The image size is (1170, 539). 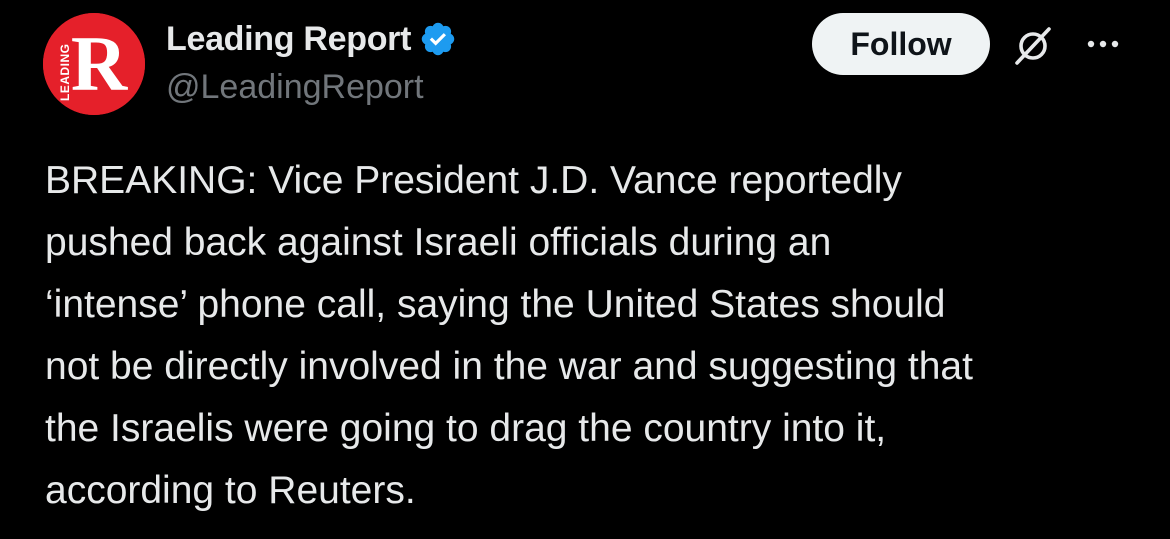 I want to click on author-handle: @LeadingReport, so click(x=295, y=87).